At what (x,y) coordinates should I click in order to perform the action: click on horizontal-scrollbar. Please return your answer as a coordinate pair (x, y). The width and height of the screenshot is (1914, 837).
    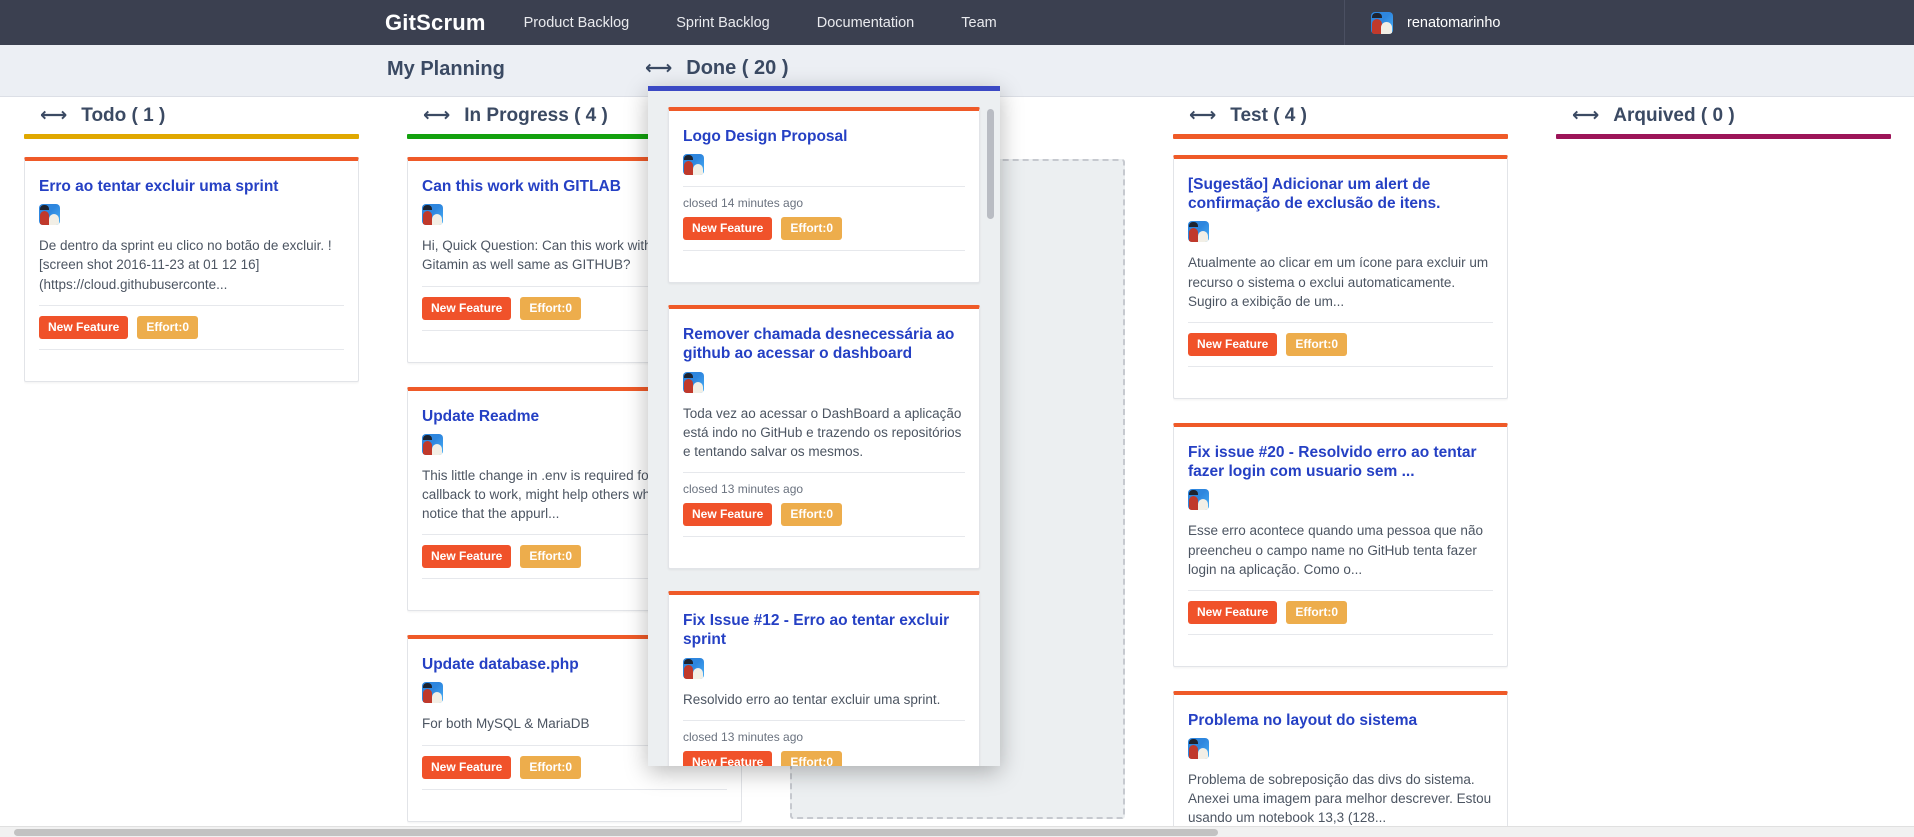
    Looking at the image, I should click on (957, 831).